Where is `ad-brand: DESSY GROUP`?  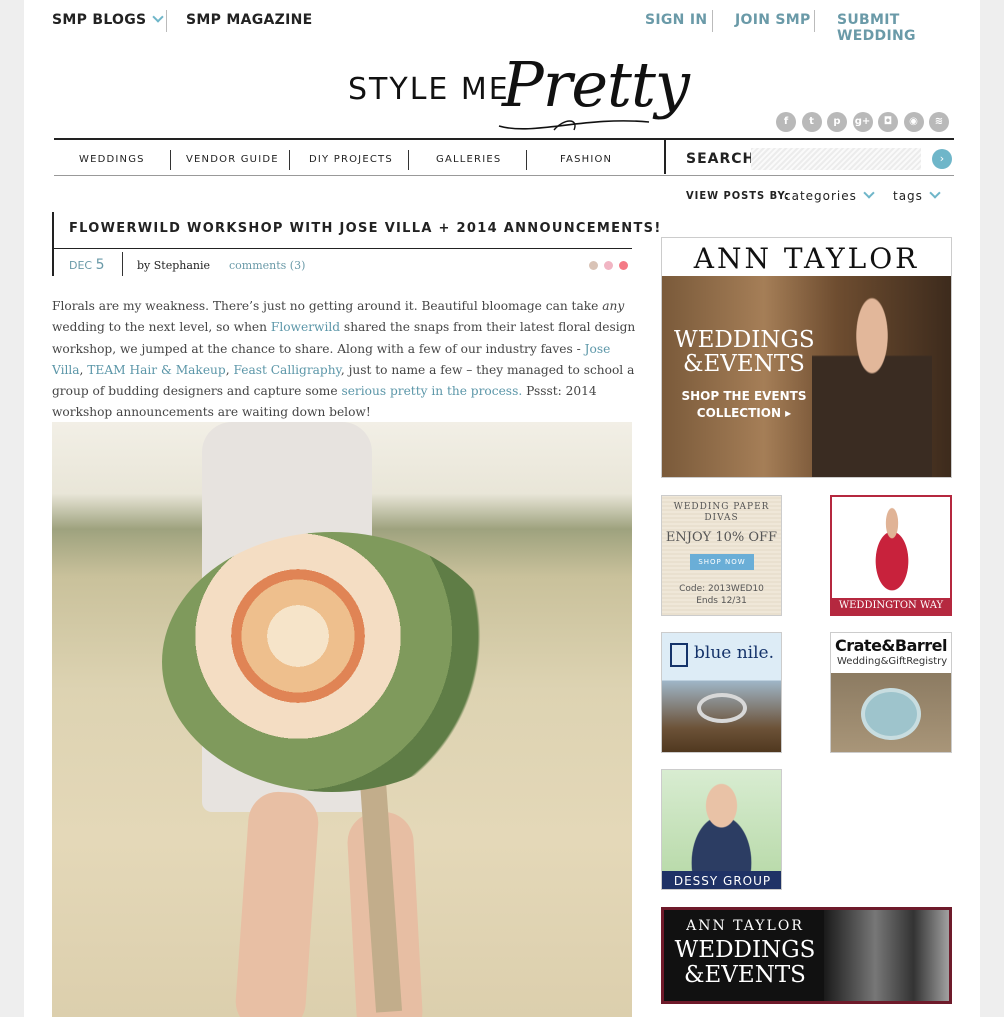
ad-brand: DESSY GROUP is located at coordinates (721, 880).